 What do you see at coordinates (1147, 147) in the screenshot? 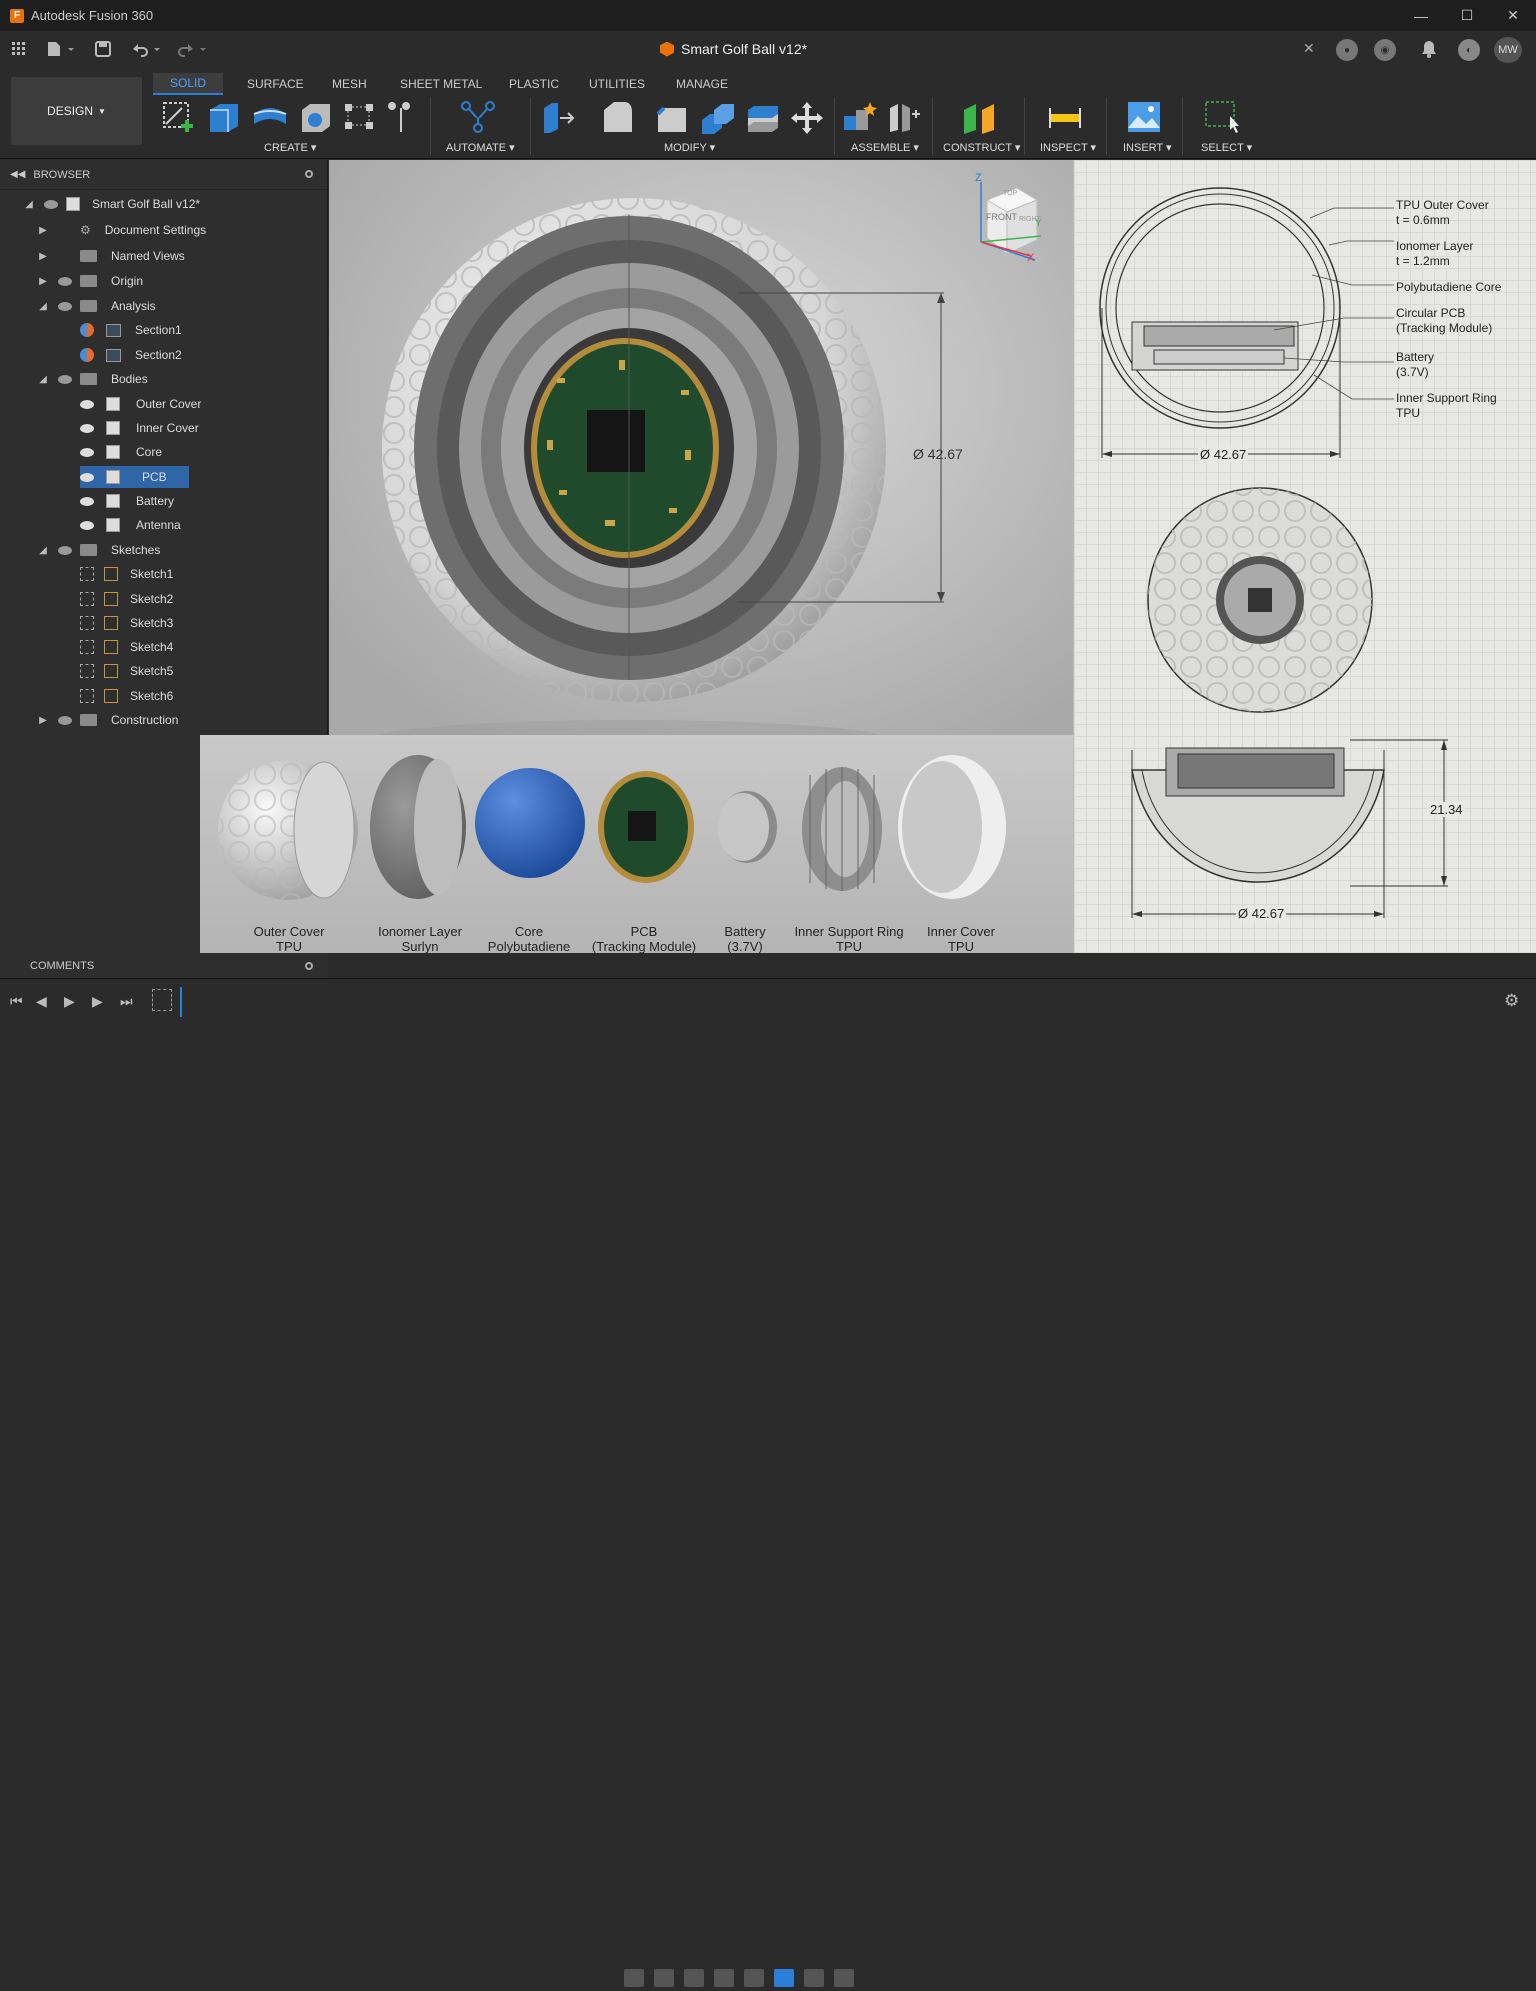
I see `group-insert-label: INSERT ▾` at bounding box center [1147, 147].